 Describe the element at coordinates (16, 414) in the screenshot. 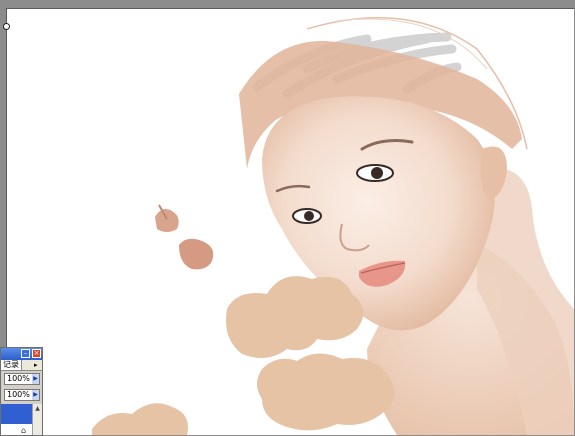

I see `selected-layer` at that location.